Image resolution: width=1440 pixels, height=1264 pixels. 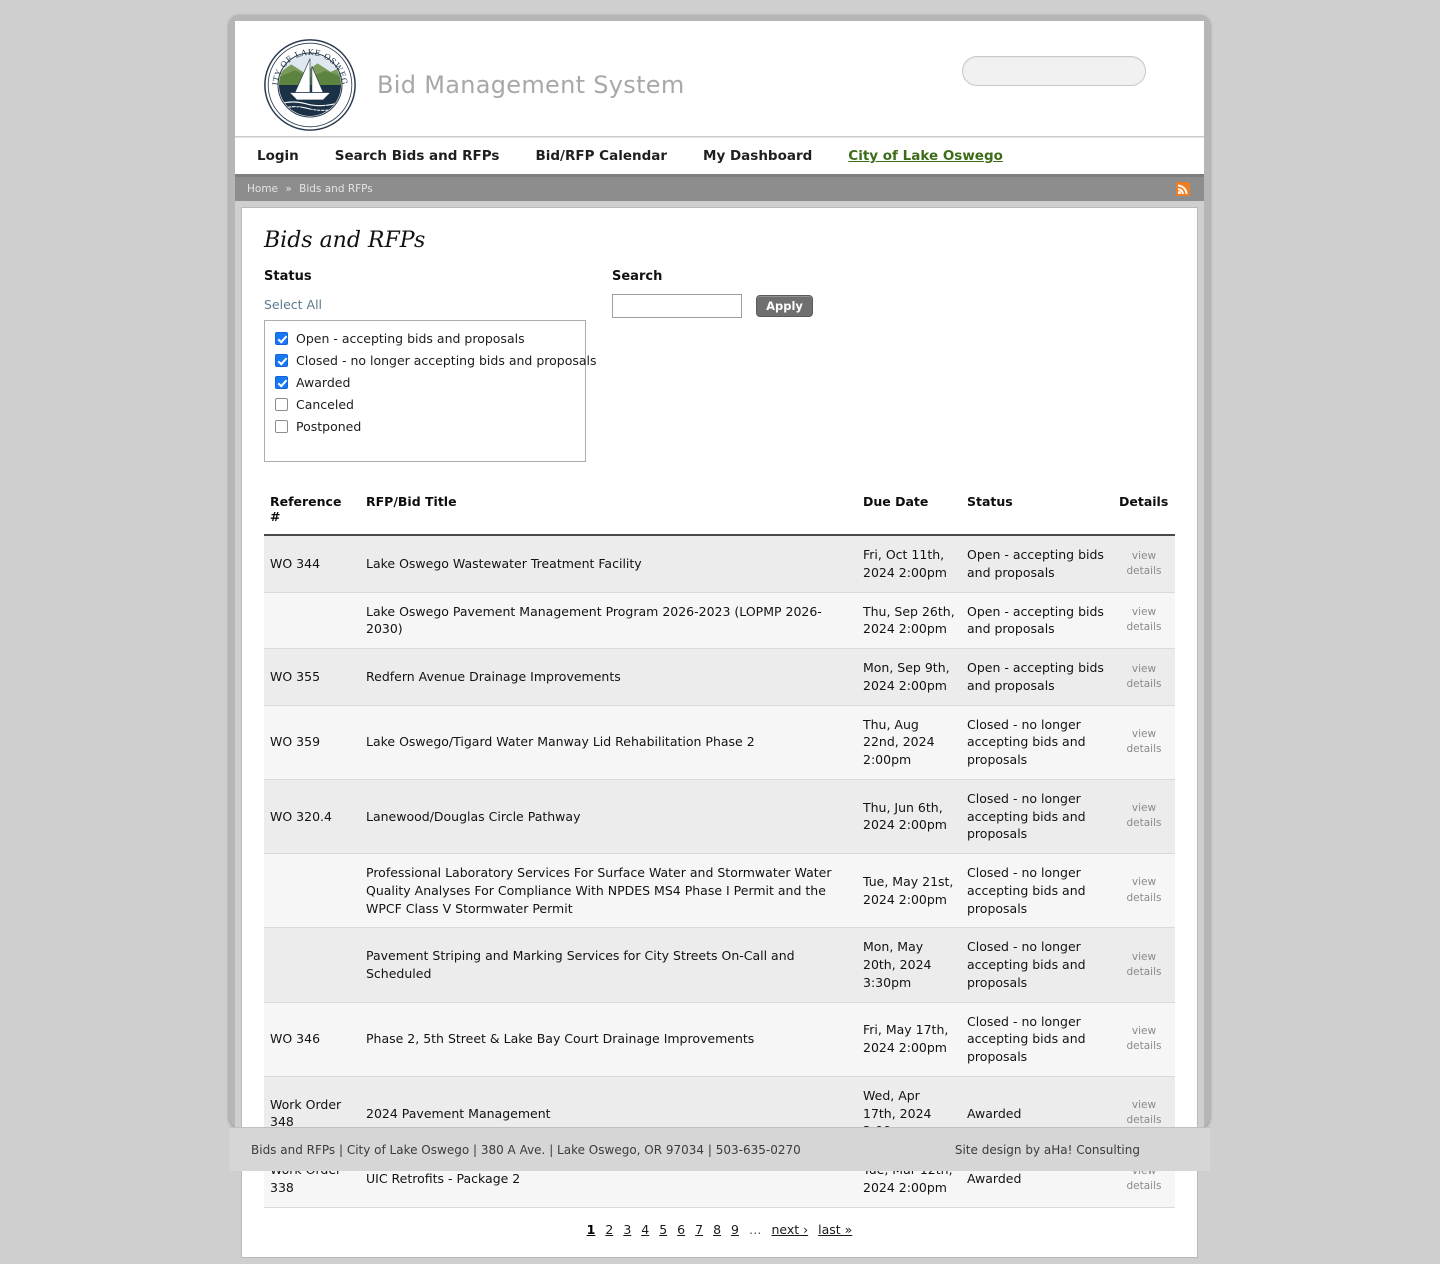 I want to click on pager-item-next: next ›, so click(x=789, y=1229).